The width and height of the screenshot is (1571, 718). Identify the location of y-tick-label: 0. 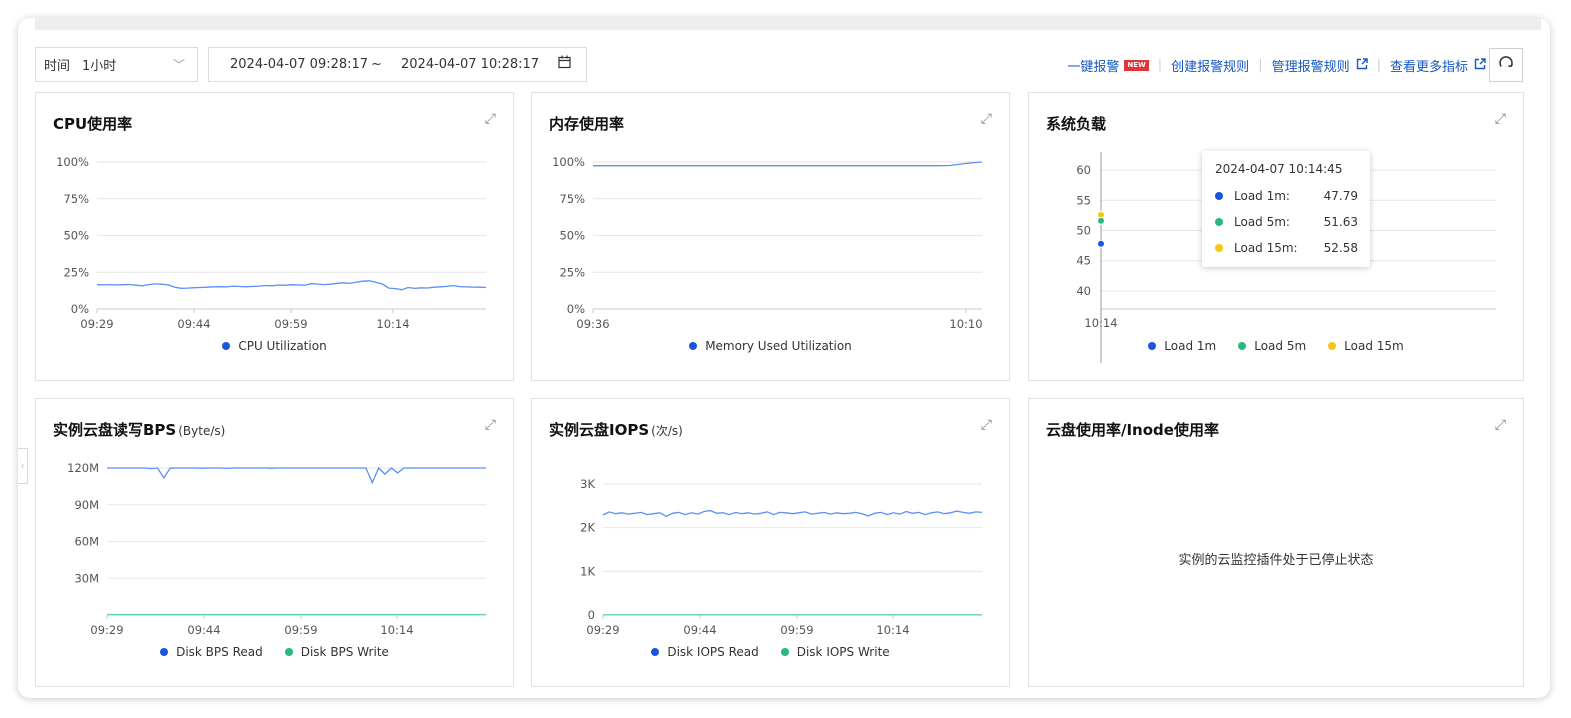
(591, 615).